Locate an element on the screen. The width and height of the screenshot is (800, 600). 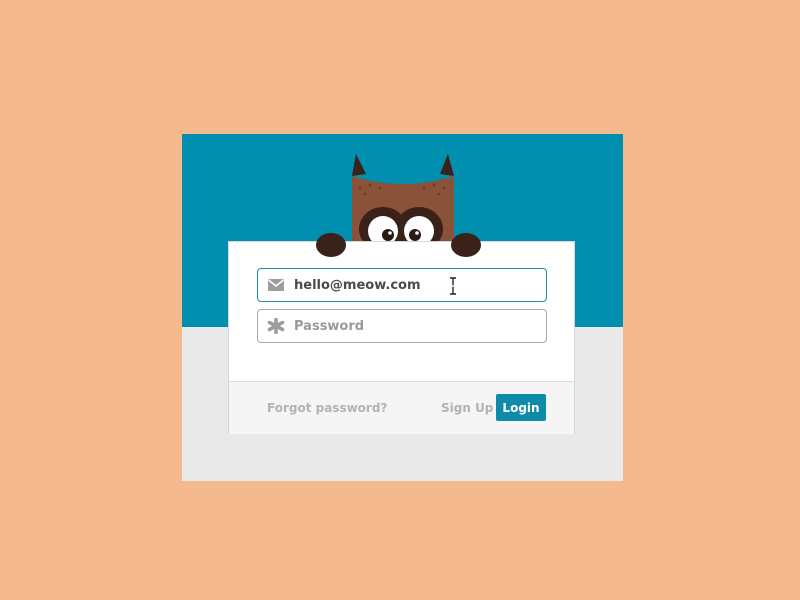
owl-feet-icon is located at coordinates (398, 245).